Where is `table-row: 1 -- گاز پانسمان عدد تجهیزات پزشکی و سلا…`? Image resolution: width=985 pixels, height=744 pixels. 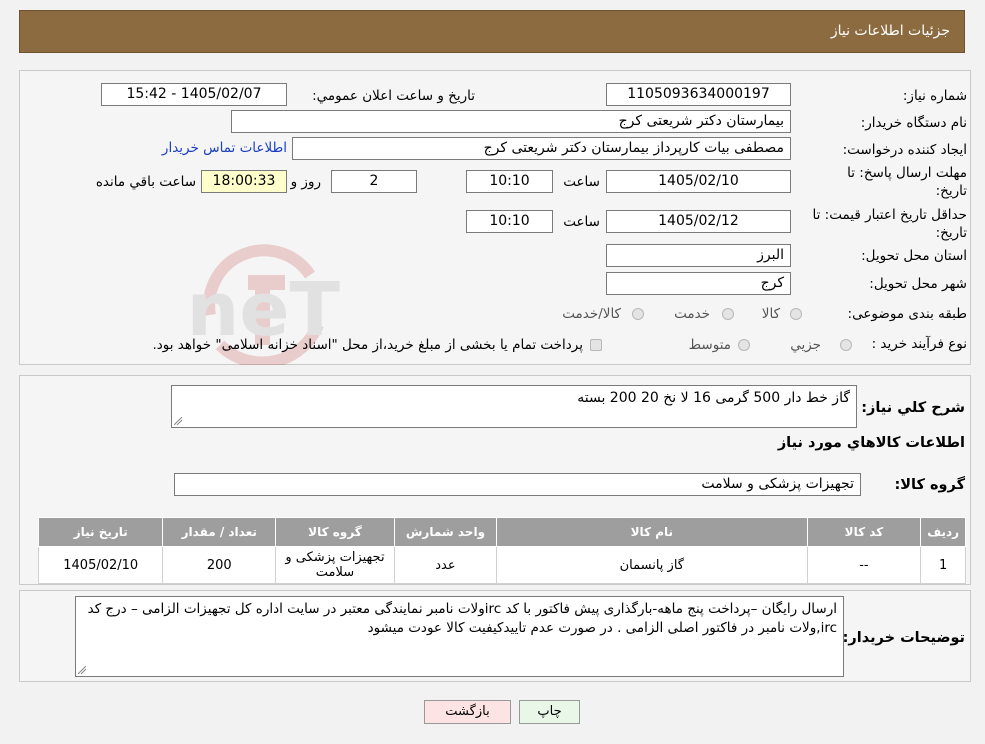 table-row: 1 -- گاز پانسمان عدد تجهیزات پزشکی و سلا… is located at coordinates (501, 565).